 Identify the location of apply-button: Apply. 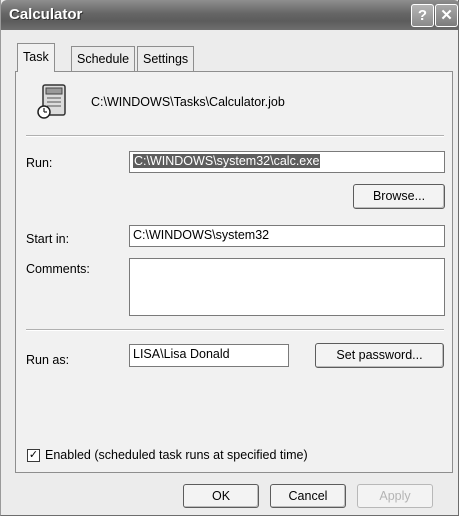
(395, 496).